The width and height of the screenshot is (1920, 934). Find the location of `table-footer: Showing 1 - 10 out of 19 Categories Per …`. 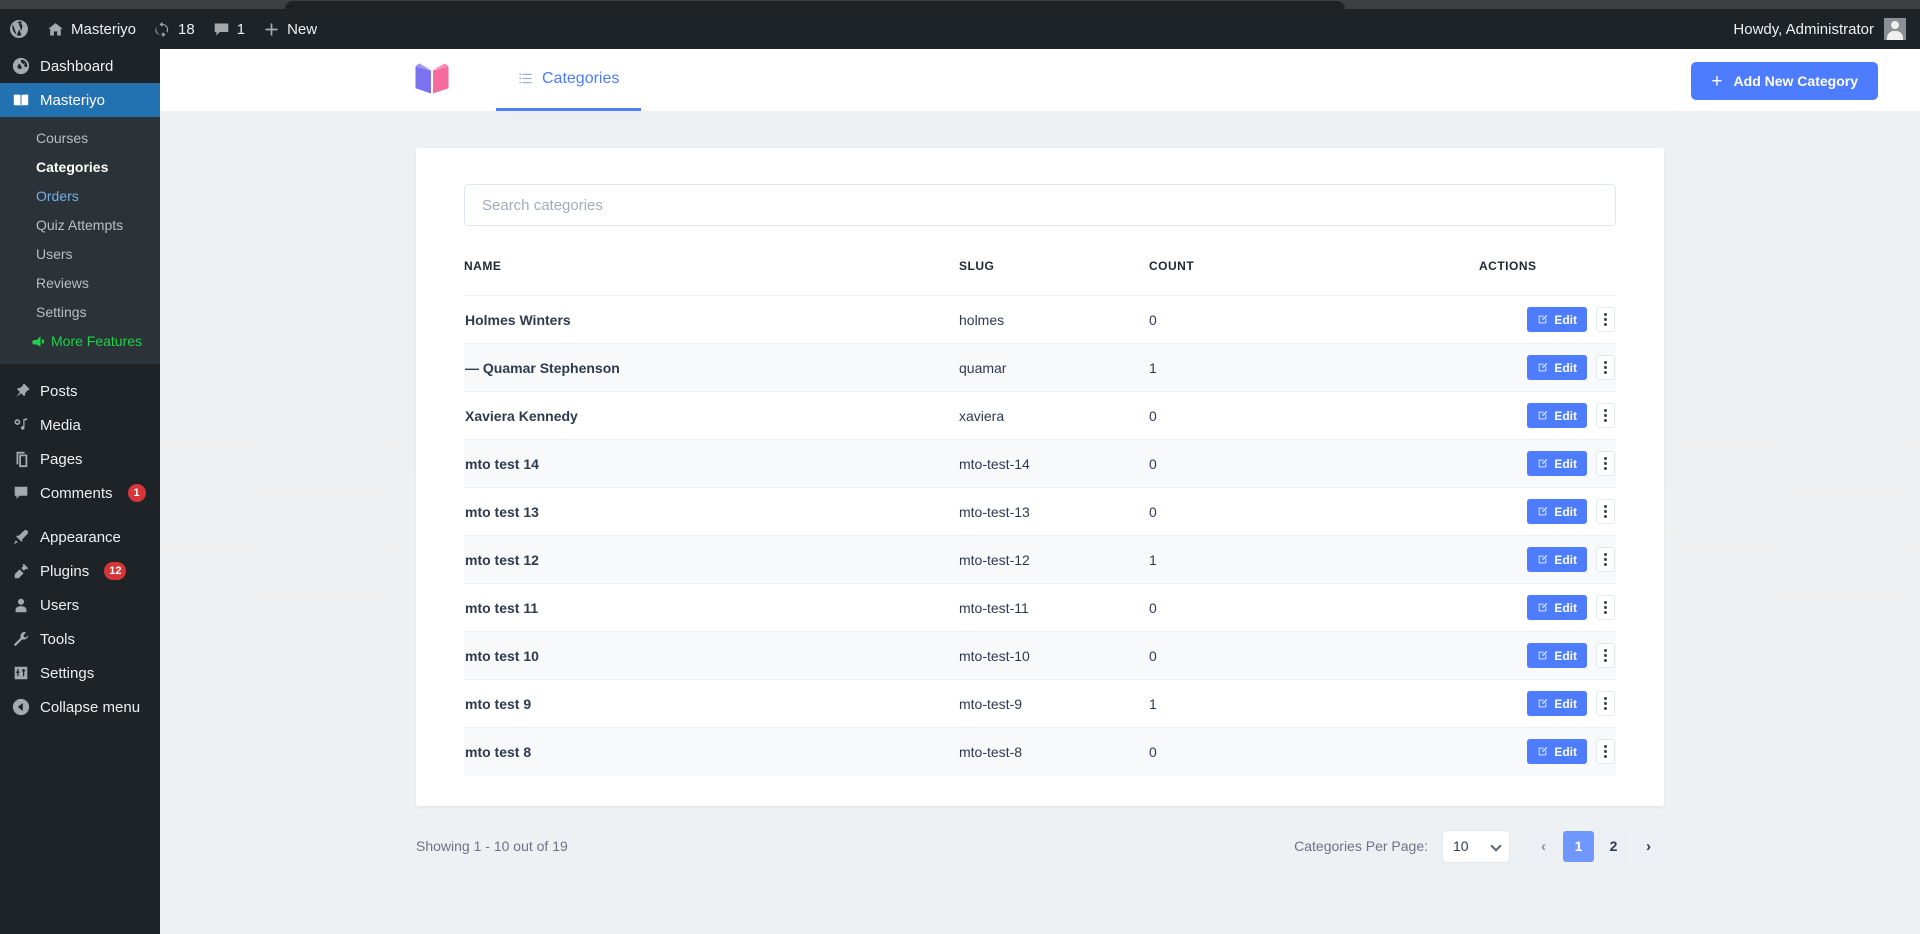

table-footer: Showing 1 - 10 out of 19 Categories Per … is located at coordinates (1040, 846).